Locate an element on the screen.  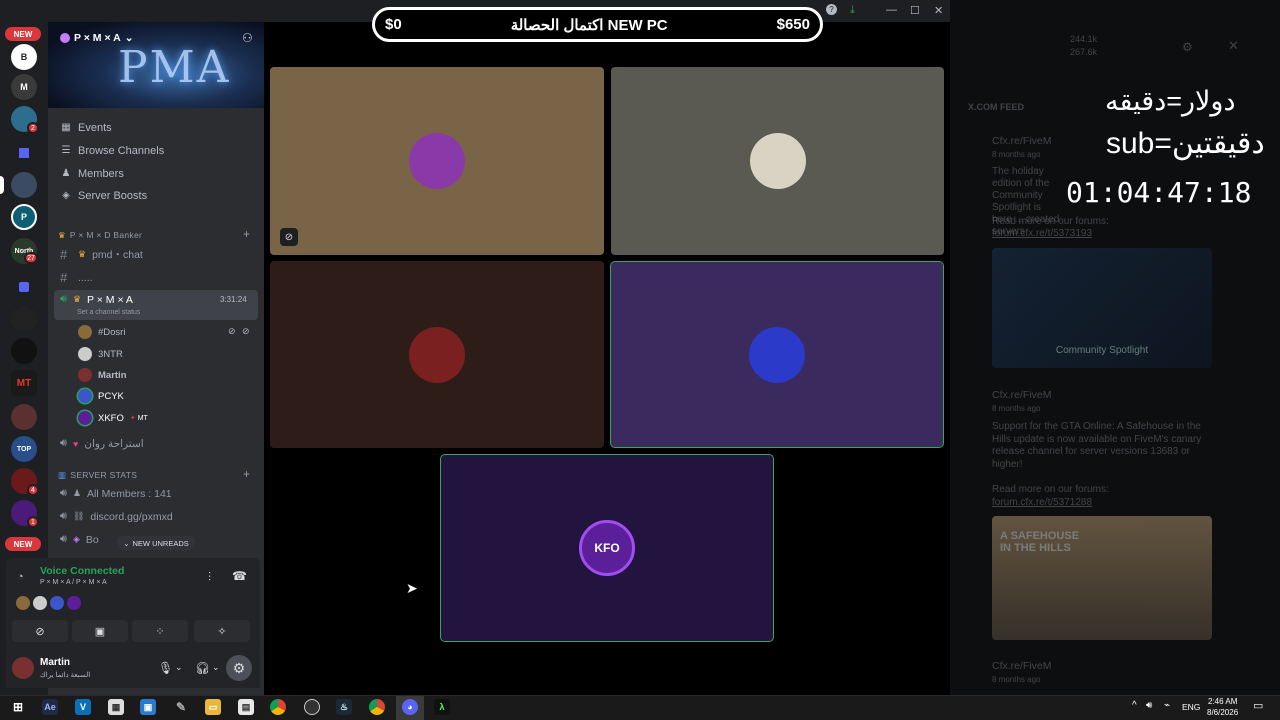
app-circle-icon is located at coordinates (312, 707).